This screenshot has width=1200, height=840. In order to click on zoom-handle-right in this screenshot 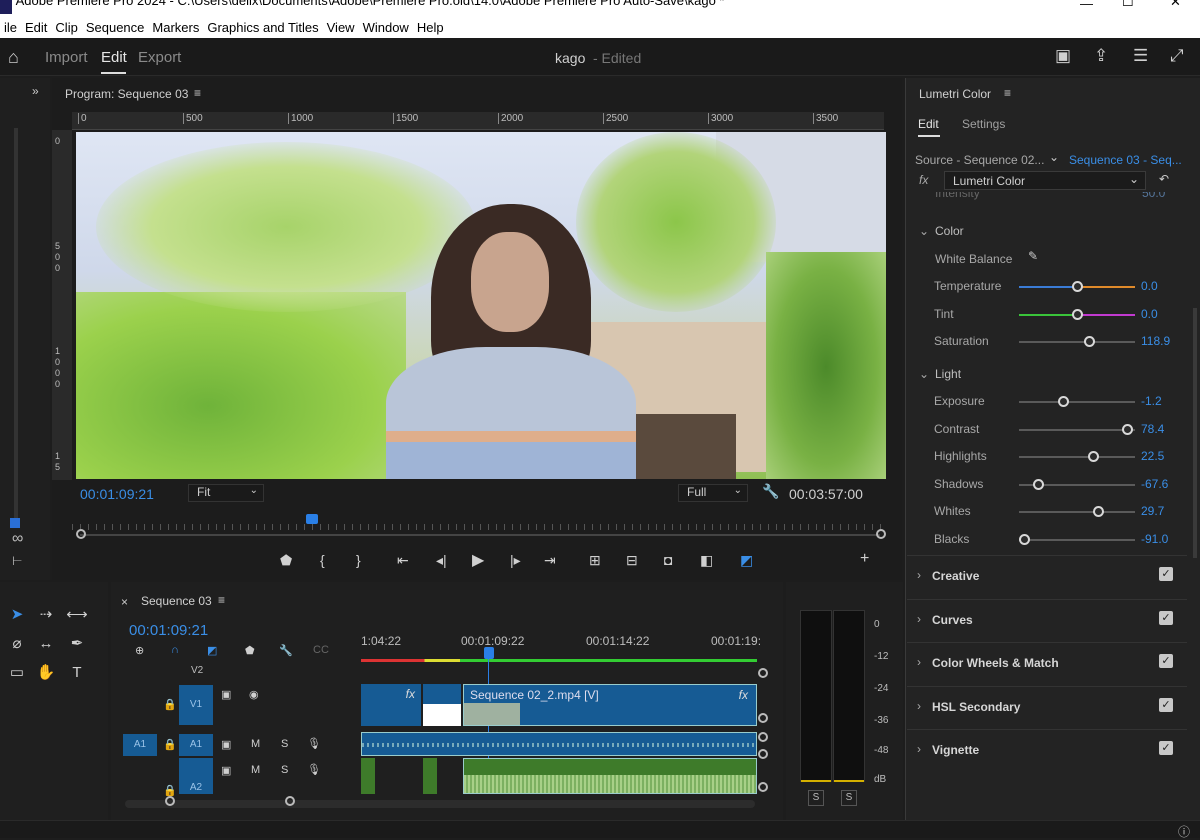, I will do `click(881, 534)`.